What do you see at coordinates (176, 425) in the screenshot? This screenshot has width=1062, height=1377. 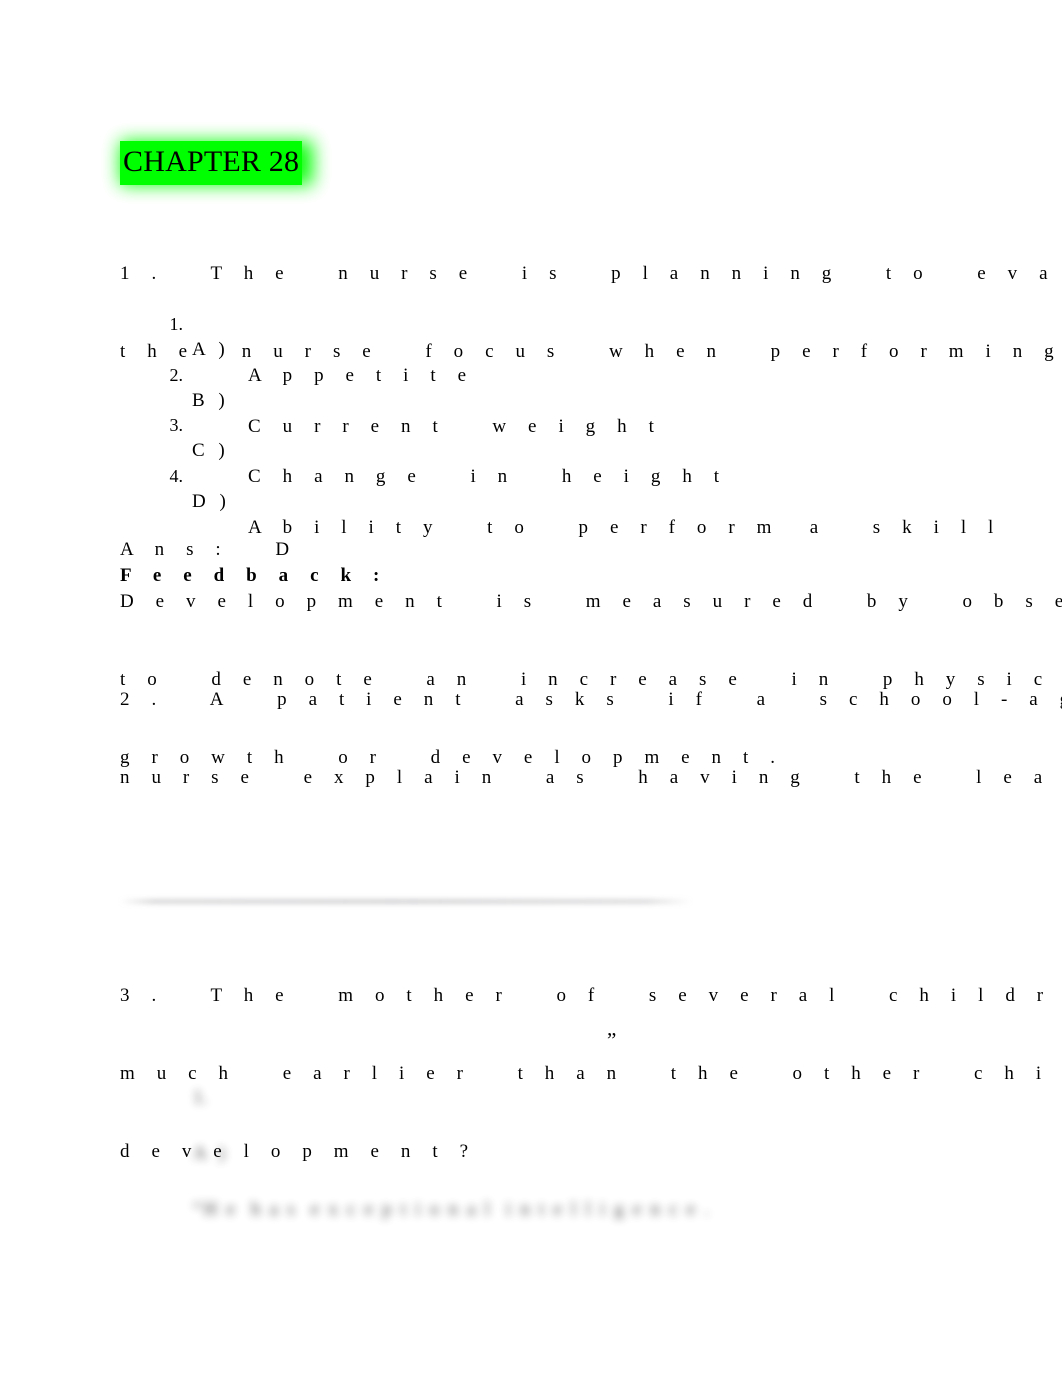 I see `option-c-marker: 3.` at bounding box center [176, 425].